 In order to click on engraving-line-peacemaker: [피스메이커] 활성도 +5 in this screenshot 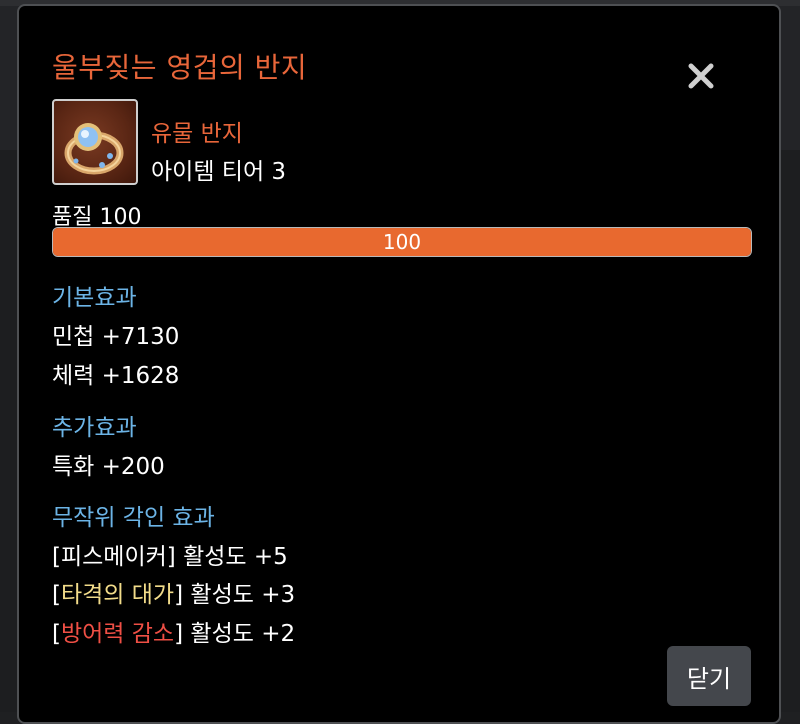, I will do `click(170, 554)`.